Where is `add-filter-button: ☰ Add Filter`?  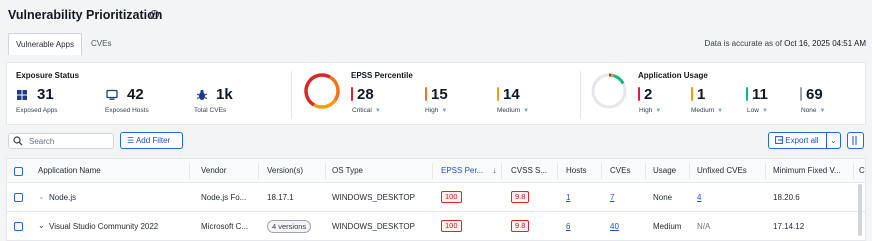 add-filter-button: ☰ Add Filter is located at coordinates (151, 140).